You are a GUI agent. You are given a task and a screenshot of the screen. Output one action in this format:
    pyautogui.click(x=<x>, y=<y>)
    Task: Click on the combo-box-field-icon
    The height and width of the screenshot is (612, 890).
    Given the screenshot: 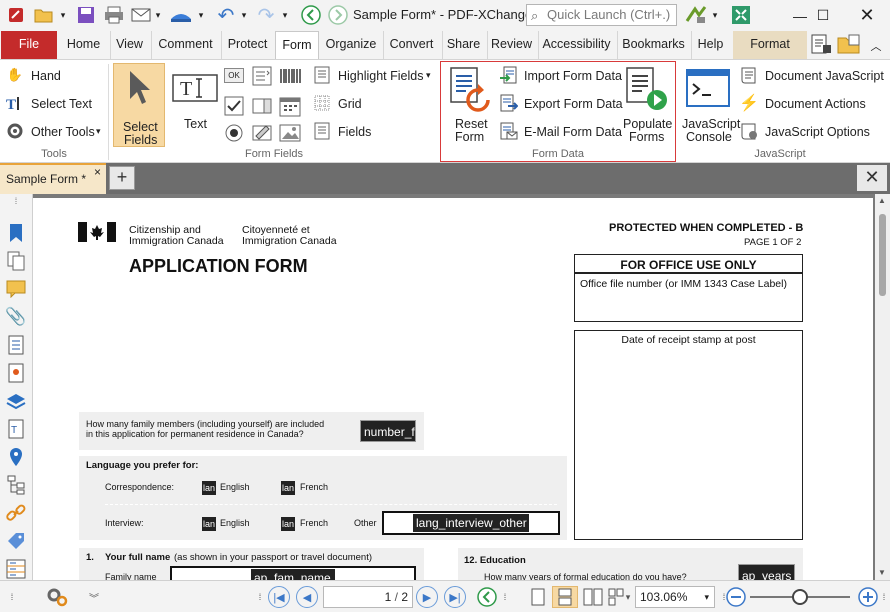 What is the action you would take?
    pyautogui.click(x=262, y=106)
    